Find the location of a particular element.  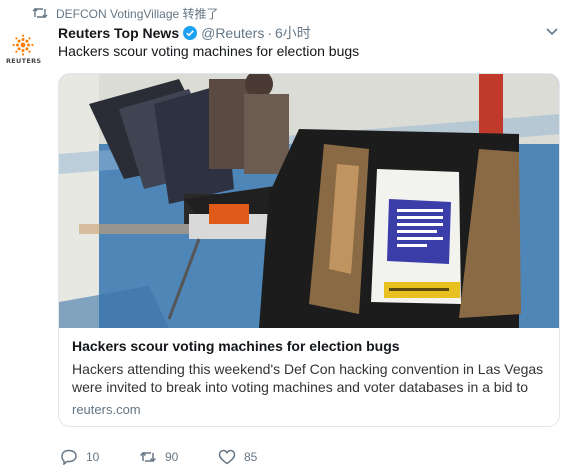

chevron-down-icon is located at coordinates (552, 32).